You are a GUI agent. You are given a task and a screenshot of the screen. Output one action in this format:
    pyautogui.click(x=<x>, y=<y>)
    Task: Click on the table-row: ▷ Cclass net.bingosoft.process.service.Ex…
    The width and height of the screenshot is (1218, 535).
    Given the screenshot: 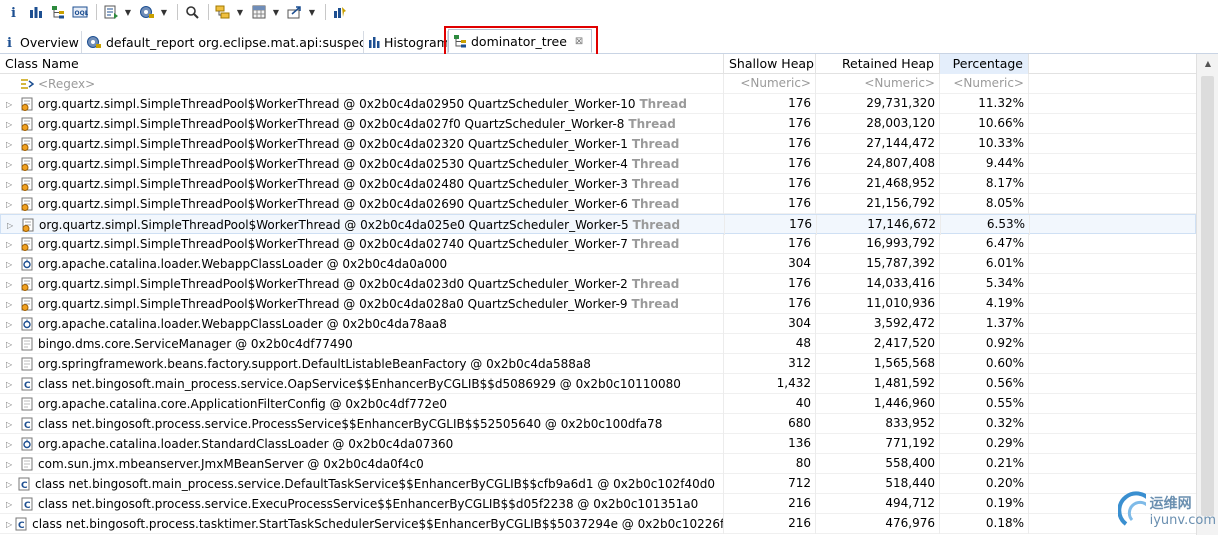 What is the action you would take?
    pyautogui.click(x=598, y=504)
    